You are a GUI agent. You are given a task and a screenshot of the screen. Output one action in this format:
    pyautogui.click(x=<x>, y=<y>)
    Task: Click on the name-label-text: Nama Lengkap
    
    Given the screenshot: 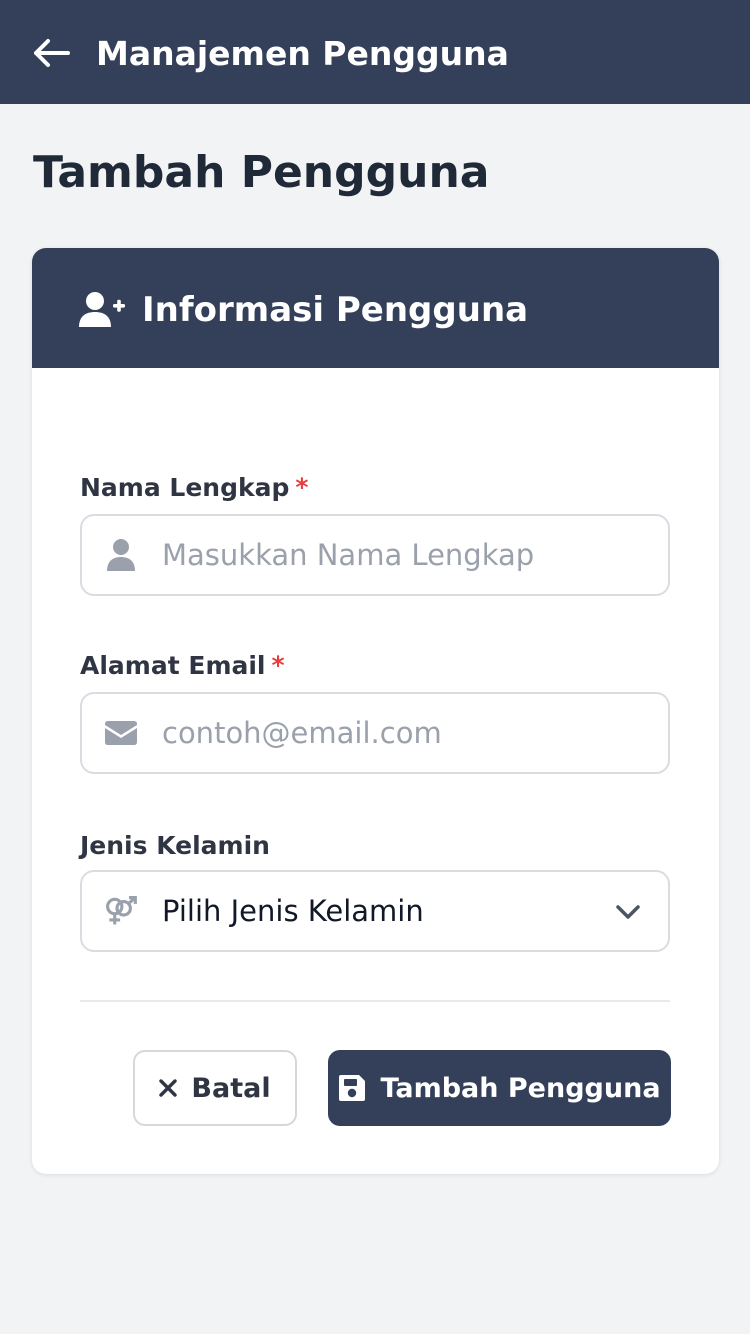 What is the action you would take?
    pyautogui.click(x=185, y=487)
    